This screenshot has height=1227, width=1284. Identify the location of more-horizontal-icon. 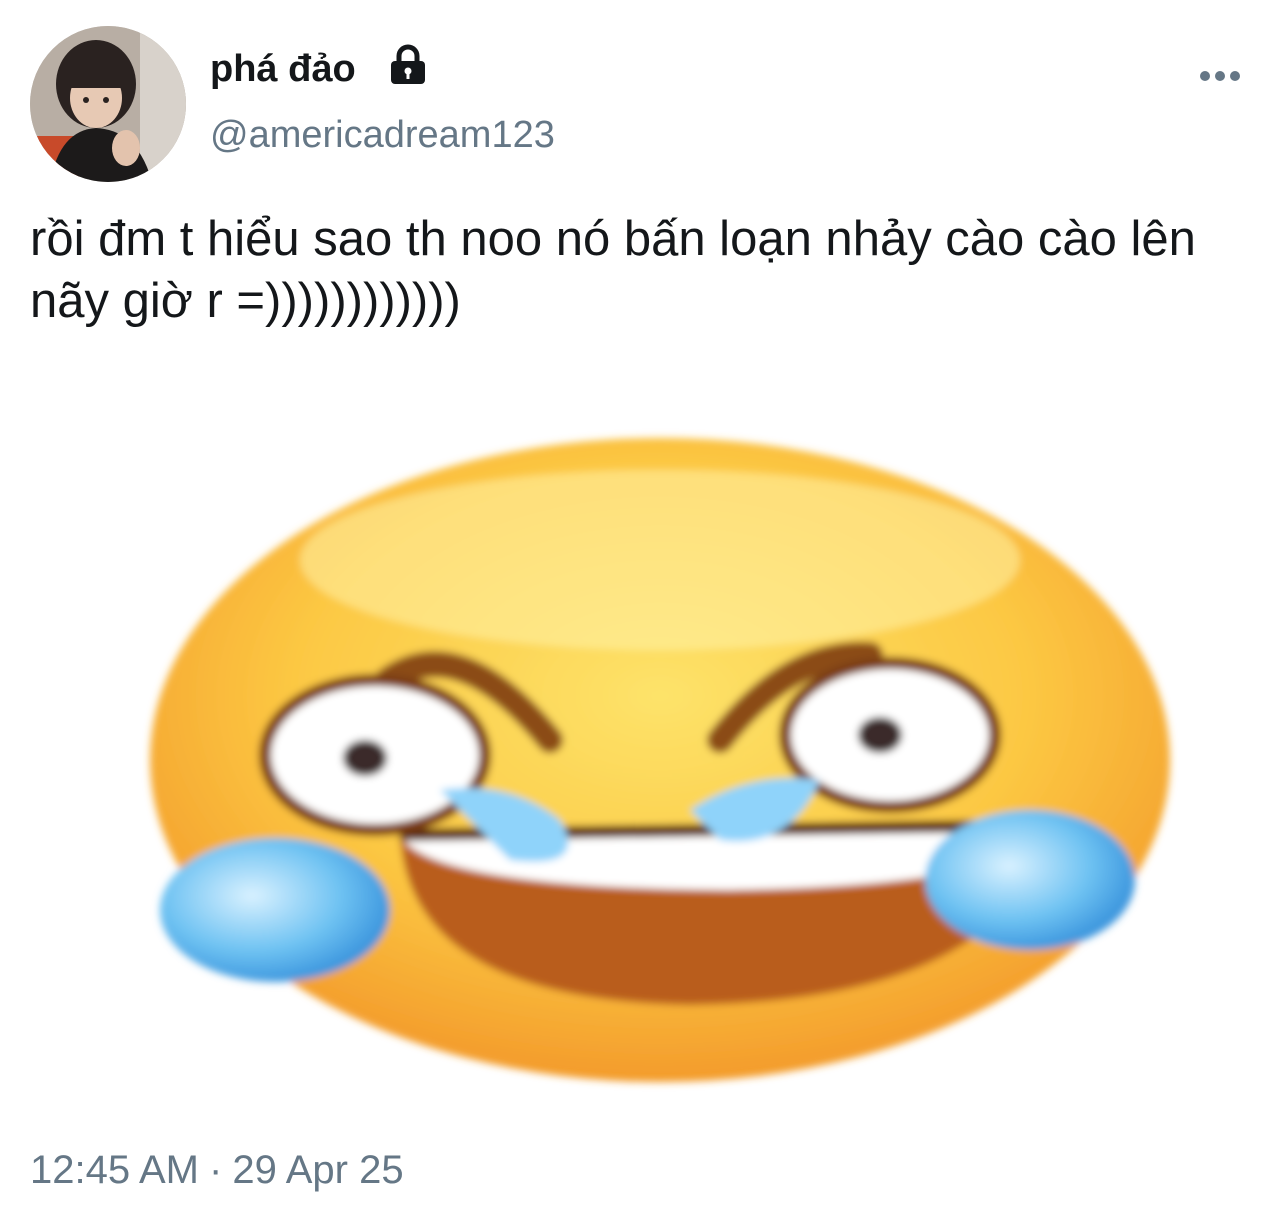
(1220, 76).